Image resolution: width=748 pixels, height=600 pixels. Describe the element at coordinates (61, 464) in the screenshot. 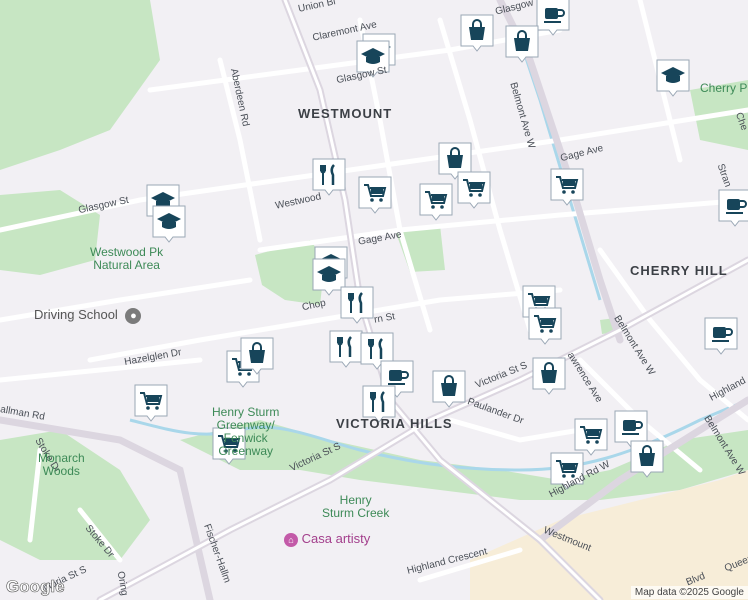

I see `park-label-monarch-woods: Monarch Woods` at that location.